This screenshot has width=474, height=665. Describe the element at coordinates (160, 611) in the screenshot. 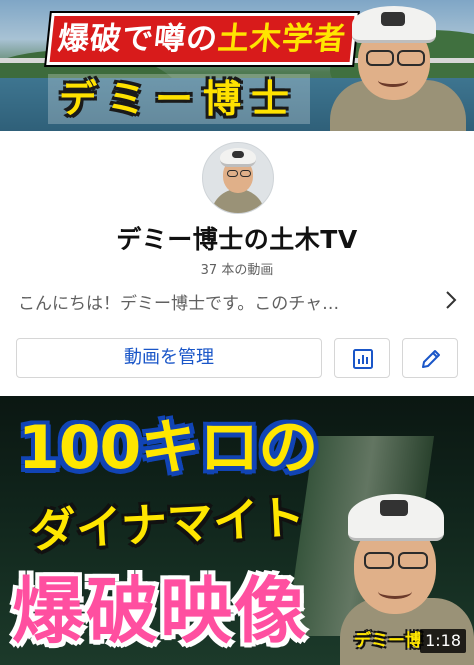

I see `thumbnail-title-line3: 爆破映像` at that location.